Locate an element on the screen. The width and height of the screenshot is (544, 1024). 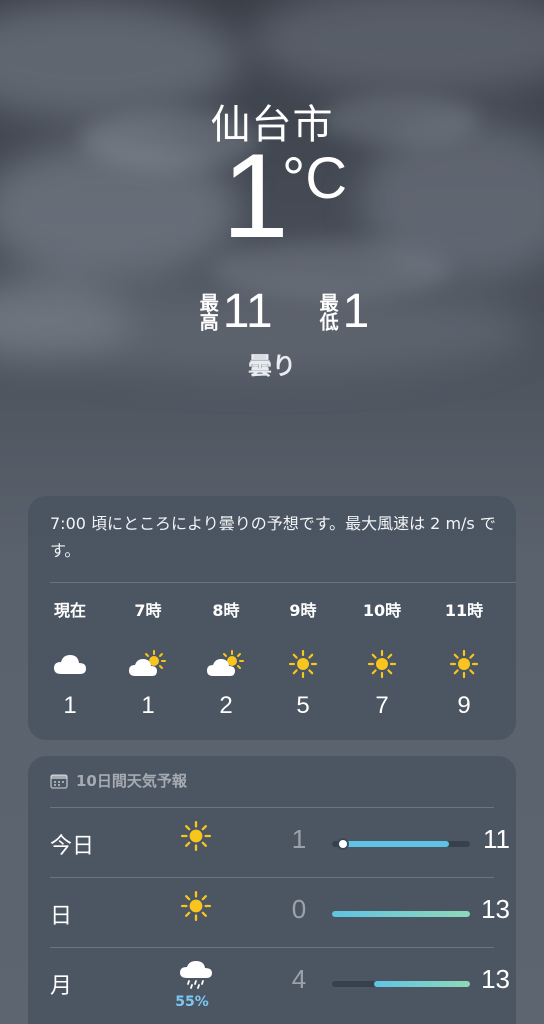
temperature-unit: °C is located at coordinates (315, 178).